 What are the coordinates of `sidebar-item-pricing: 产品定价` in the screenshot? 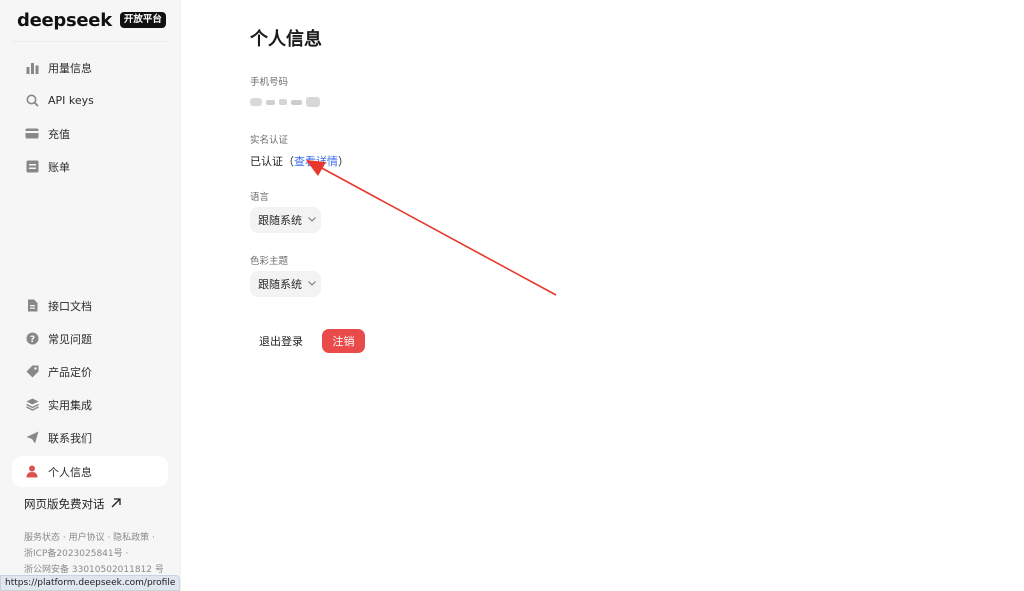 It's located at (90, 371).